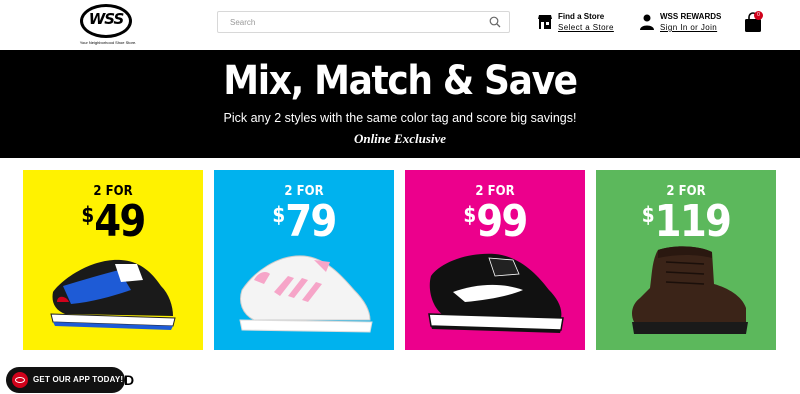  What do you see at coordinates (78, 379) in the screenshot?
I see `get-app-label: GET OUR APP TODAY!` at bounding box center [78, 379].